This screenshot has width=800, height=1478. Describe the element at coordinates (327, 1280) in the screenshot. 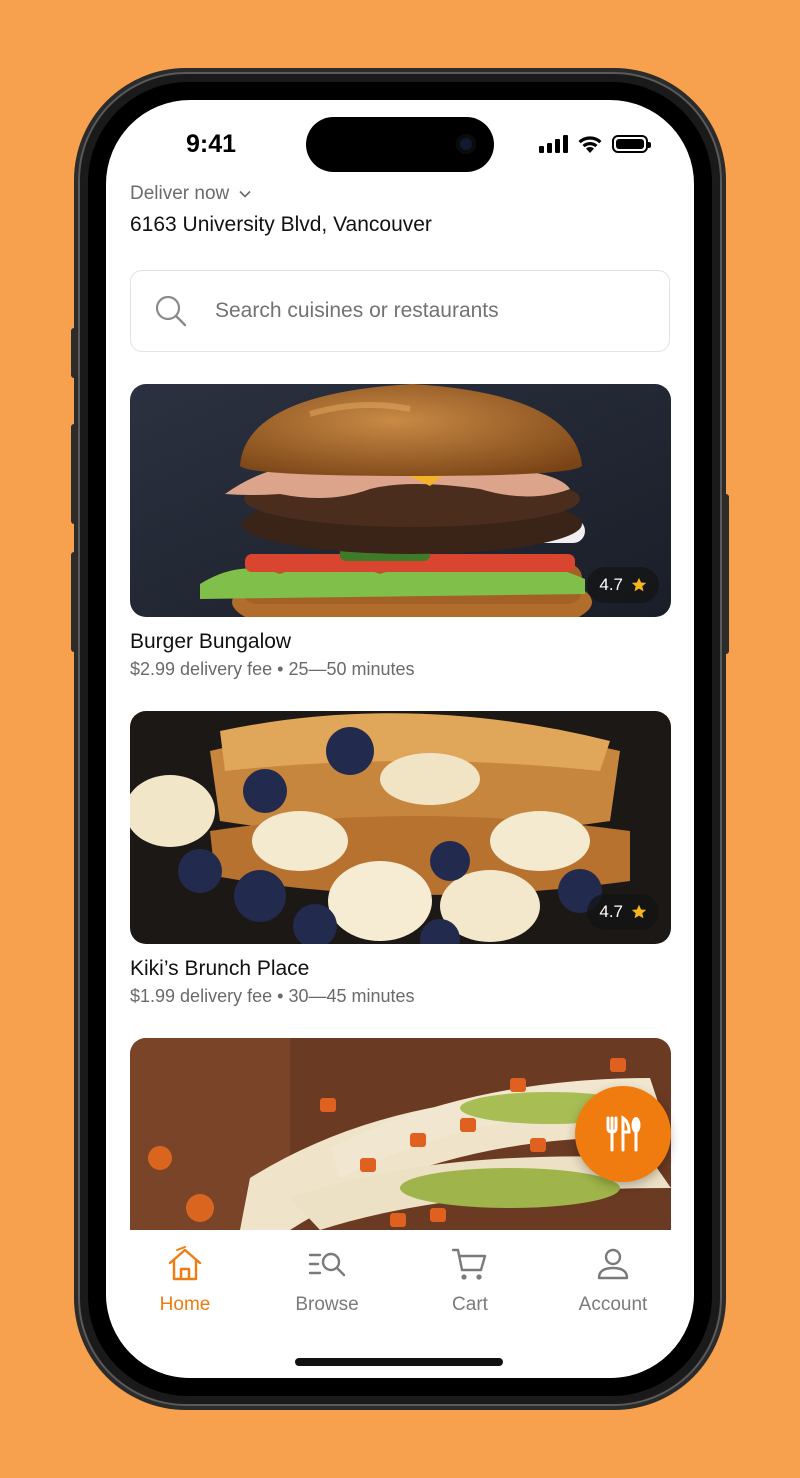

I see `tab-browse: Browse` at that location.